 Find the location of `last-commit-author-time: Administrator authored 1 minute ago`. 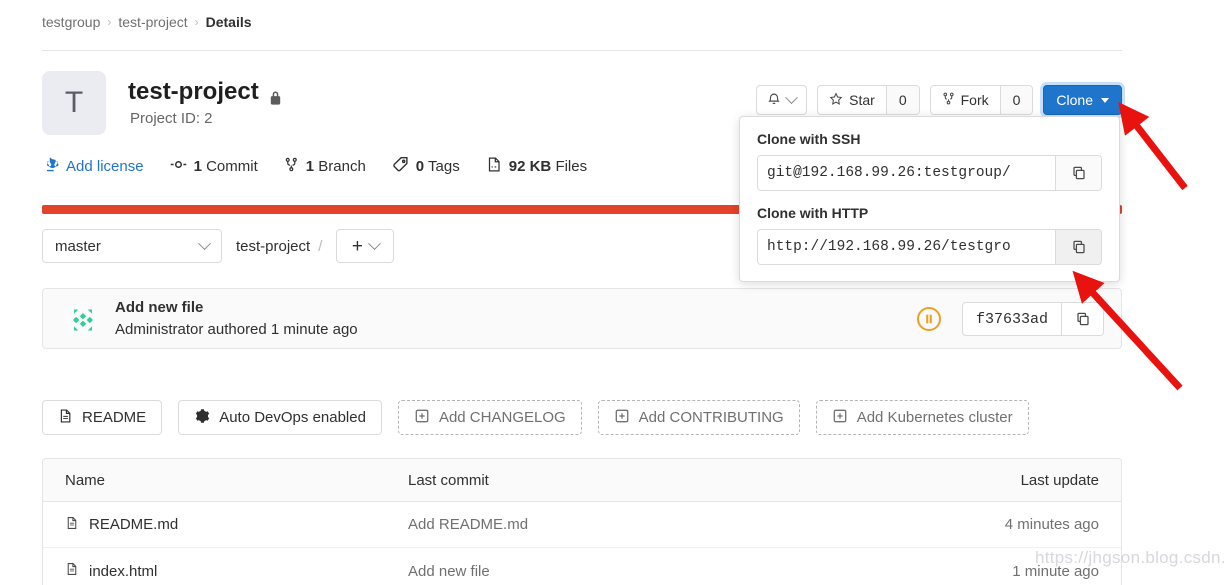

last-commit-author-time: Administrator authored 1 minute ago is located at coordinates (236, 329).